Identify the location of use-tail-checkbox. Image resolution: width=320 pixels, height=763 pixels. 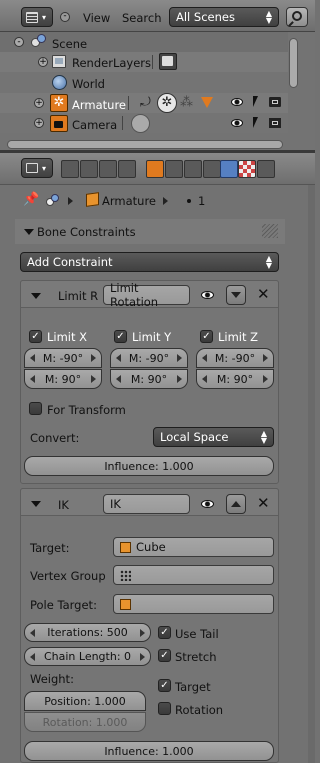
(164, 632).